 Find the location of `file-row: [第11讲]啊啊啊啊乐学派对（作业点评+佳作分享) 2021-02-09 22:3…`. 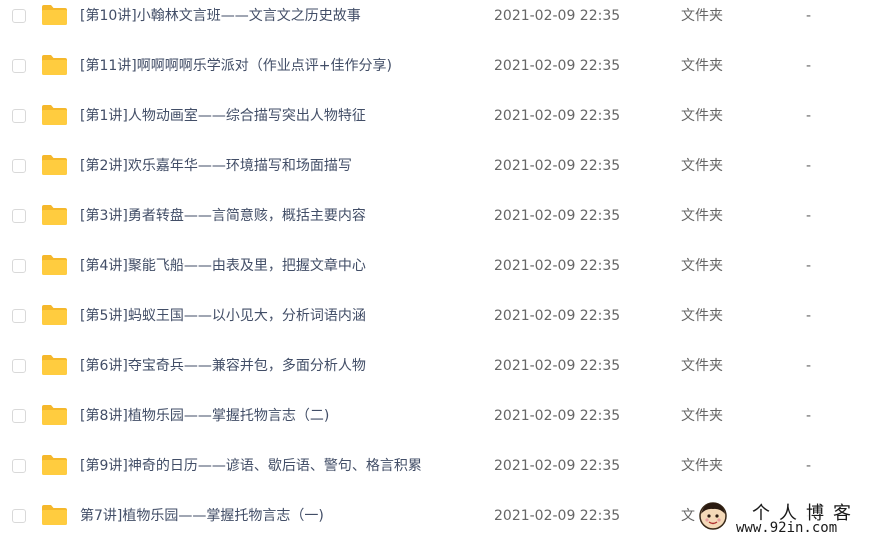

file-row: [第11讲]啊啊啊啊乐学派对（作业点评+佳作分享) 2021-02-09 22:3… is located at coordinates (443, 75).